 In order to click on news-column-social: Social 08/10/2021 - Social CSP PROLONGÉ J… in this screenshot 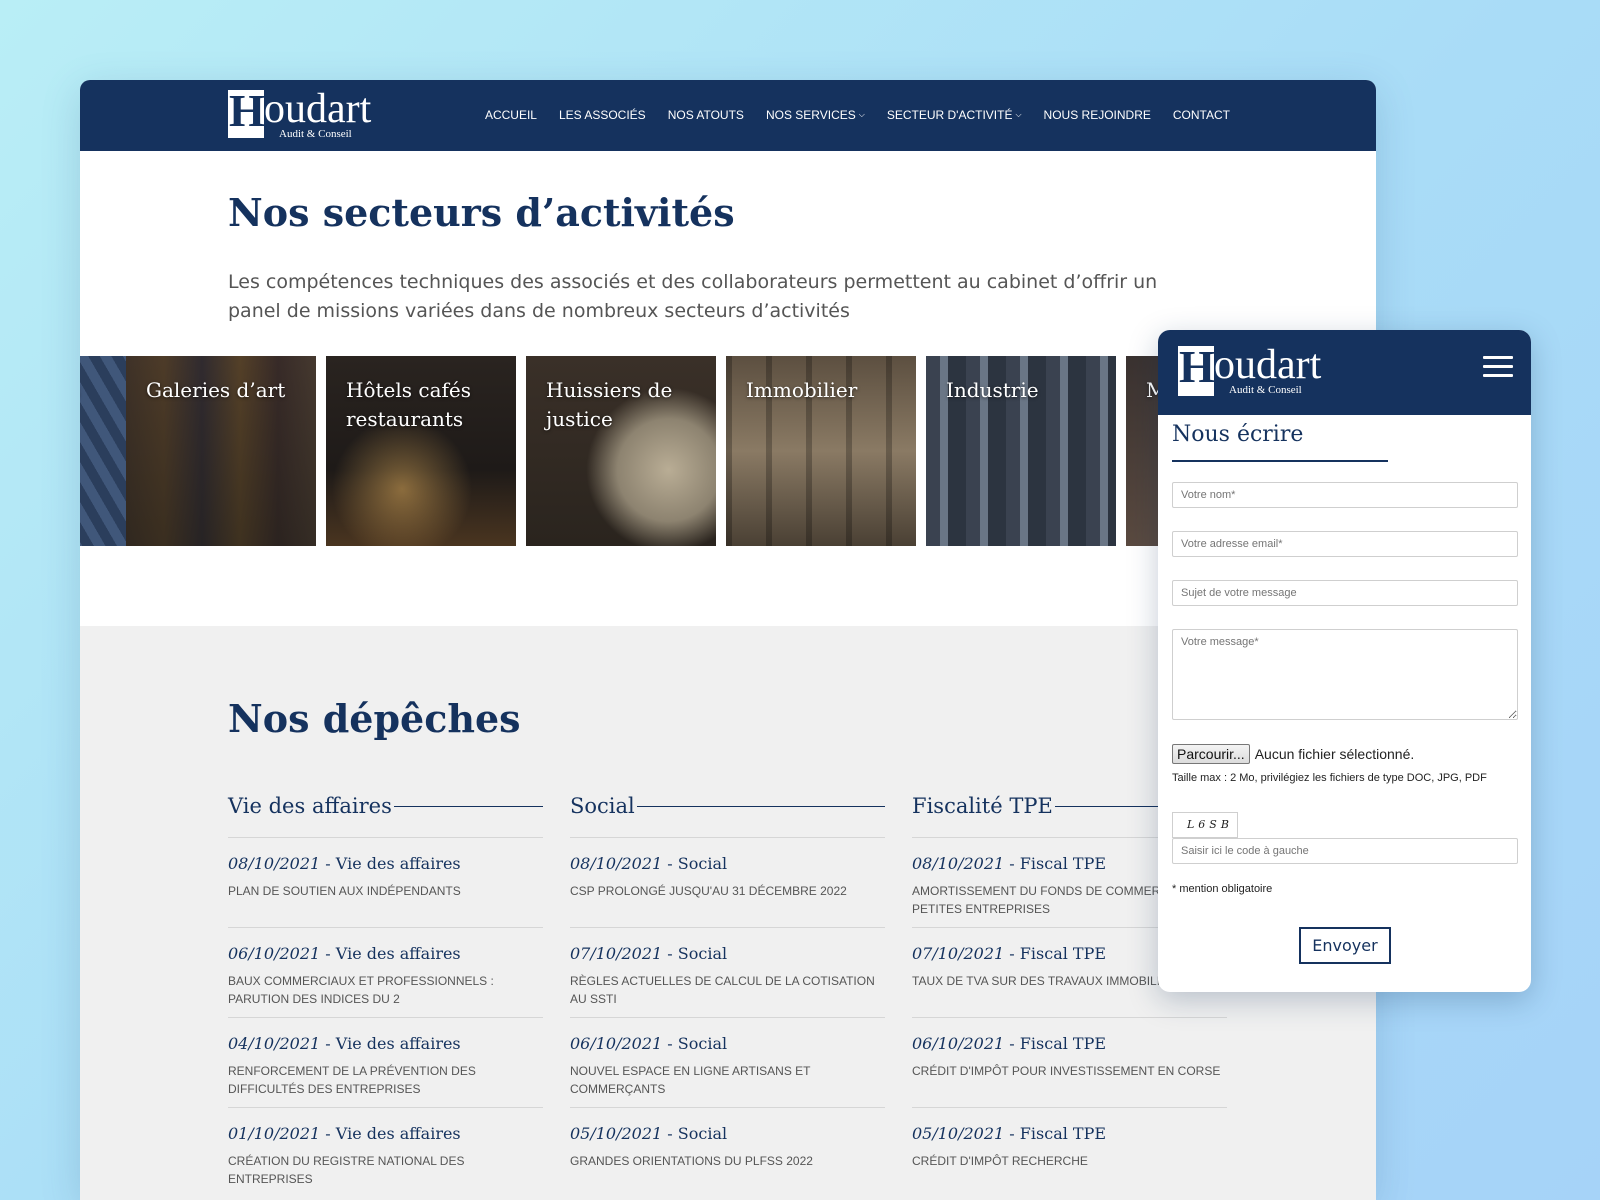, I will do `click(727, 994)`.